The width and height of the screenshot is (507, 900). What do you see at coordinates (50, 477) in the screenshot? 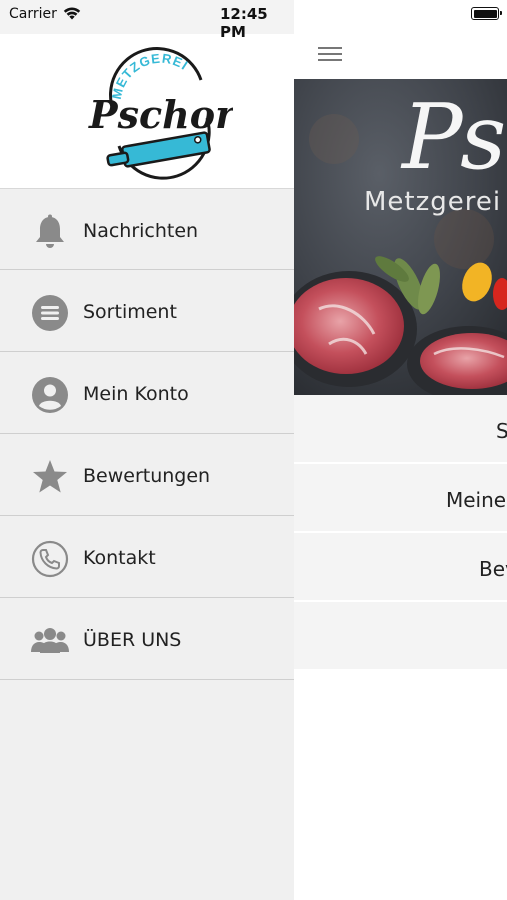
I see `star-icon` at bounding box center [50, 477].